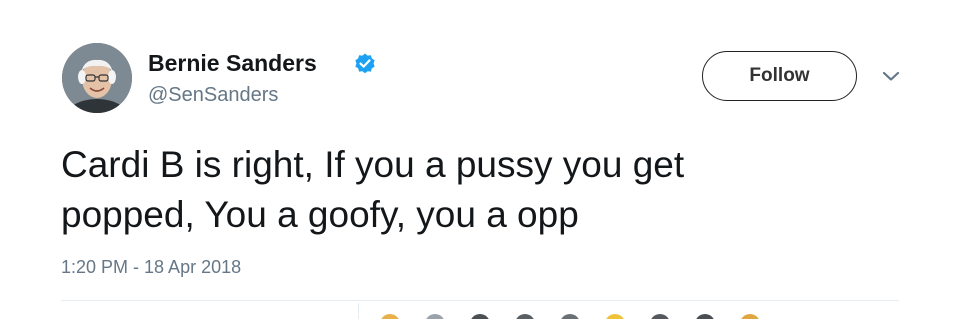  Describe the element at coordinates (213, 95) in the screenshot. I see `user-handle: @SenSanders` at that location.